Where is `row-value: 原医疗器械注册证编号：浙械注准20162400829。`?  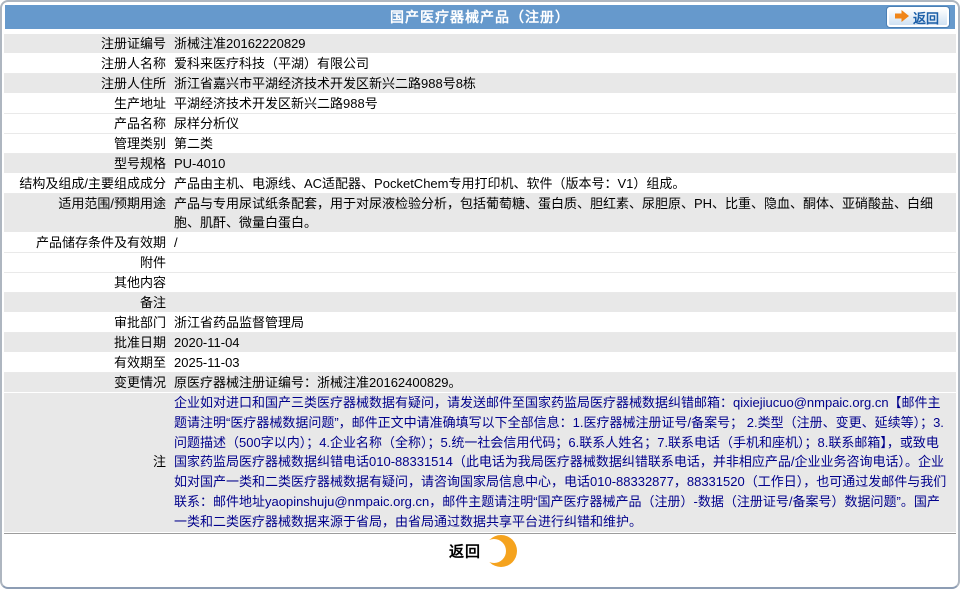
row-value: 原医疗器械注册证编号：浙械注准20162400829。 is located at coordinates (318, 382).